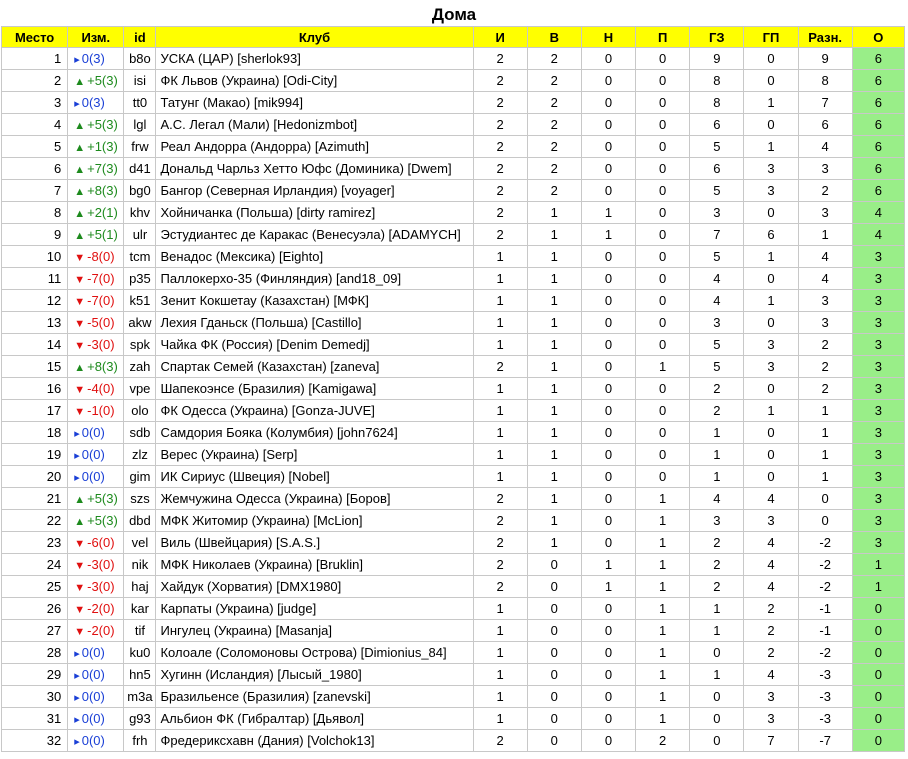 The width and height of the screenshot is (908, 759). I want to click on change-value: +8(3), so click(102, 366).